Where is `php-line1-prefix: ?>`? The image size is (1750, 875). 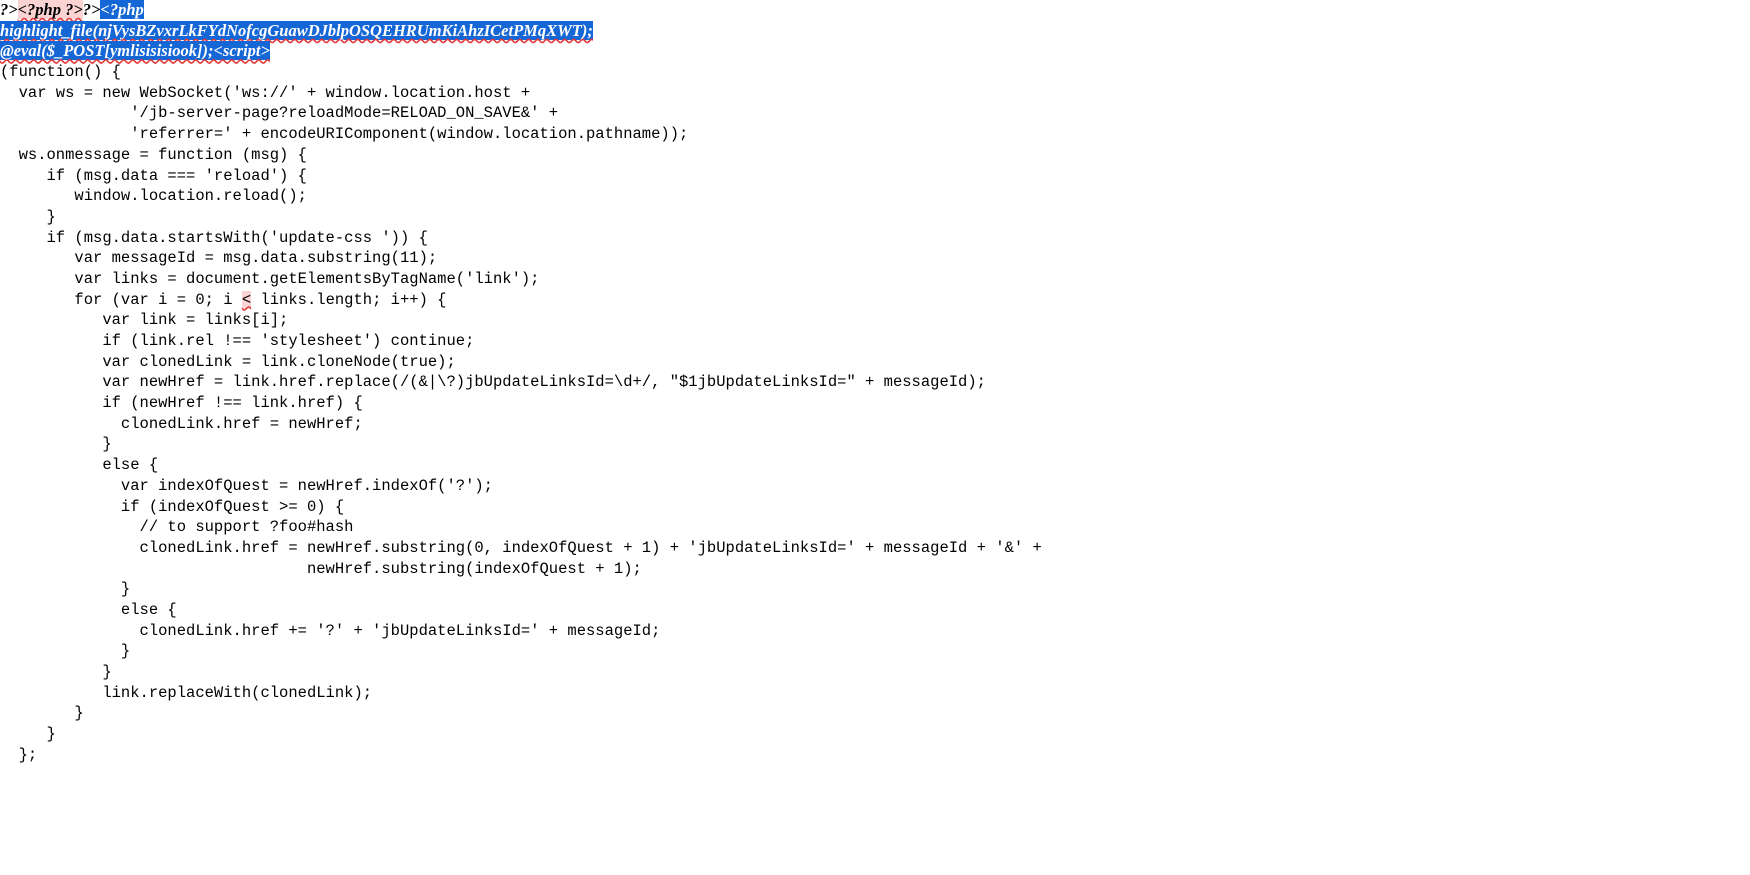
php-line1-prefix: ?> is located at coordinates (9, 9).